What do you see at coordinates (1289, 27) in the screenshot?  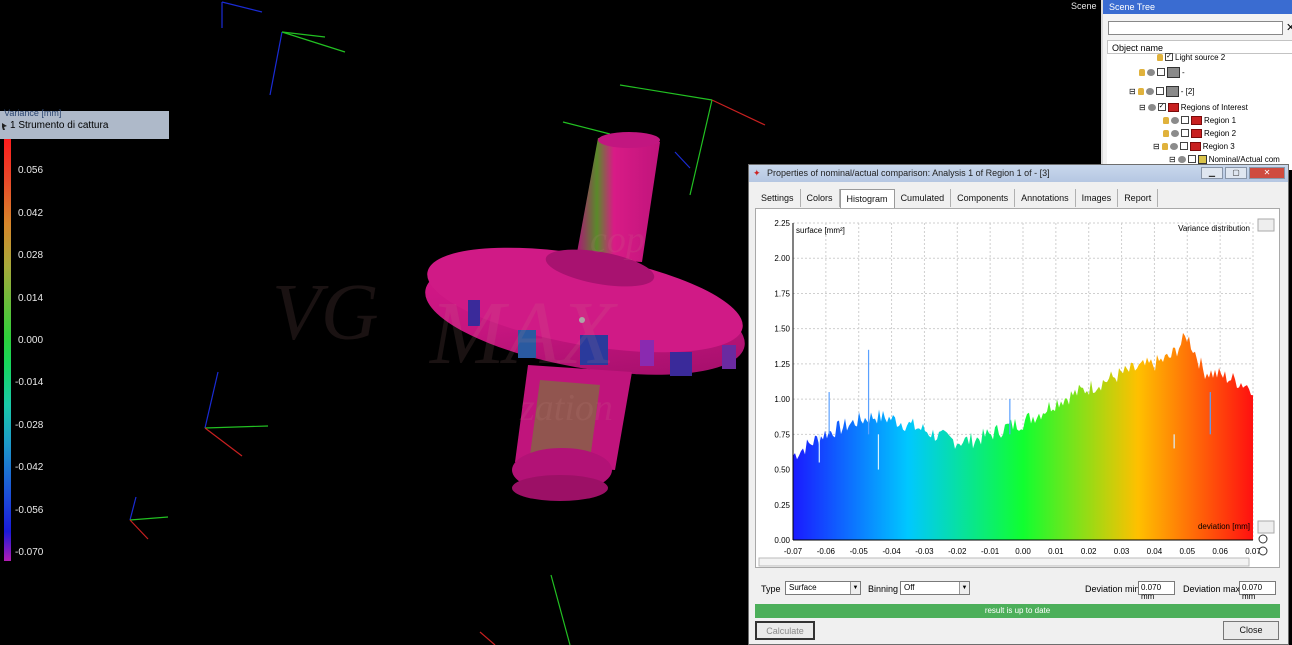 I see `clear-search-icon: ✕` at bounding box center [1289, 27].